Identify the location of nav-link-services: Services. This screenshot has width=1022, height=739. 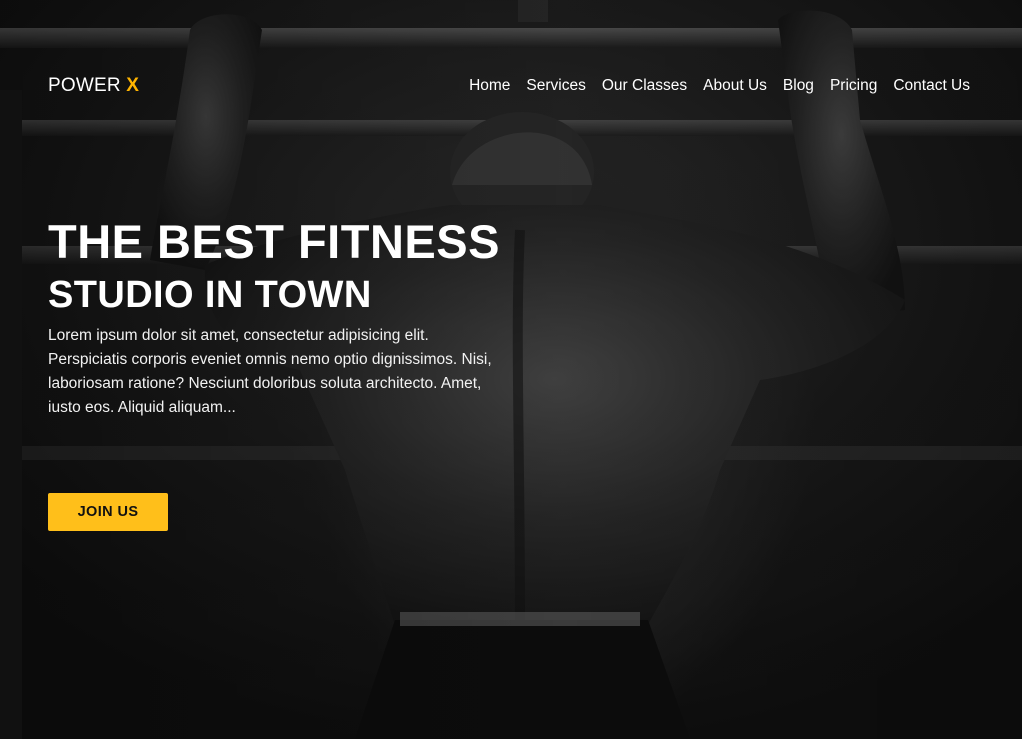
(555, 85).